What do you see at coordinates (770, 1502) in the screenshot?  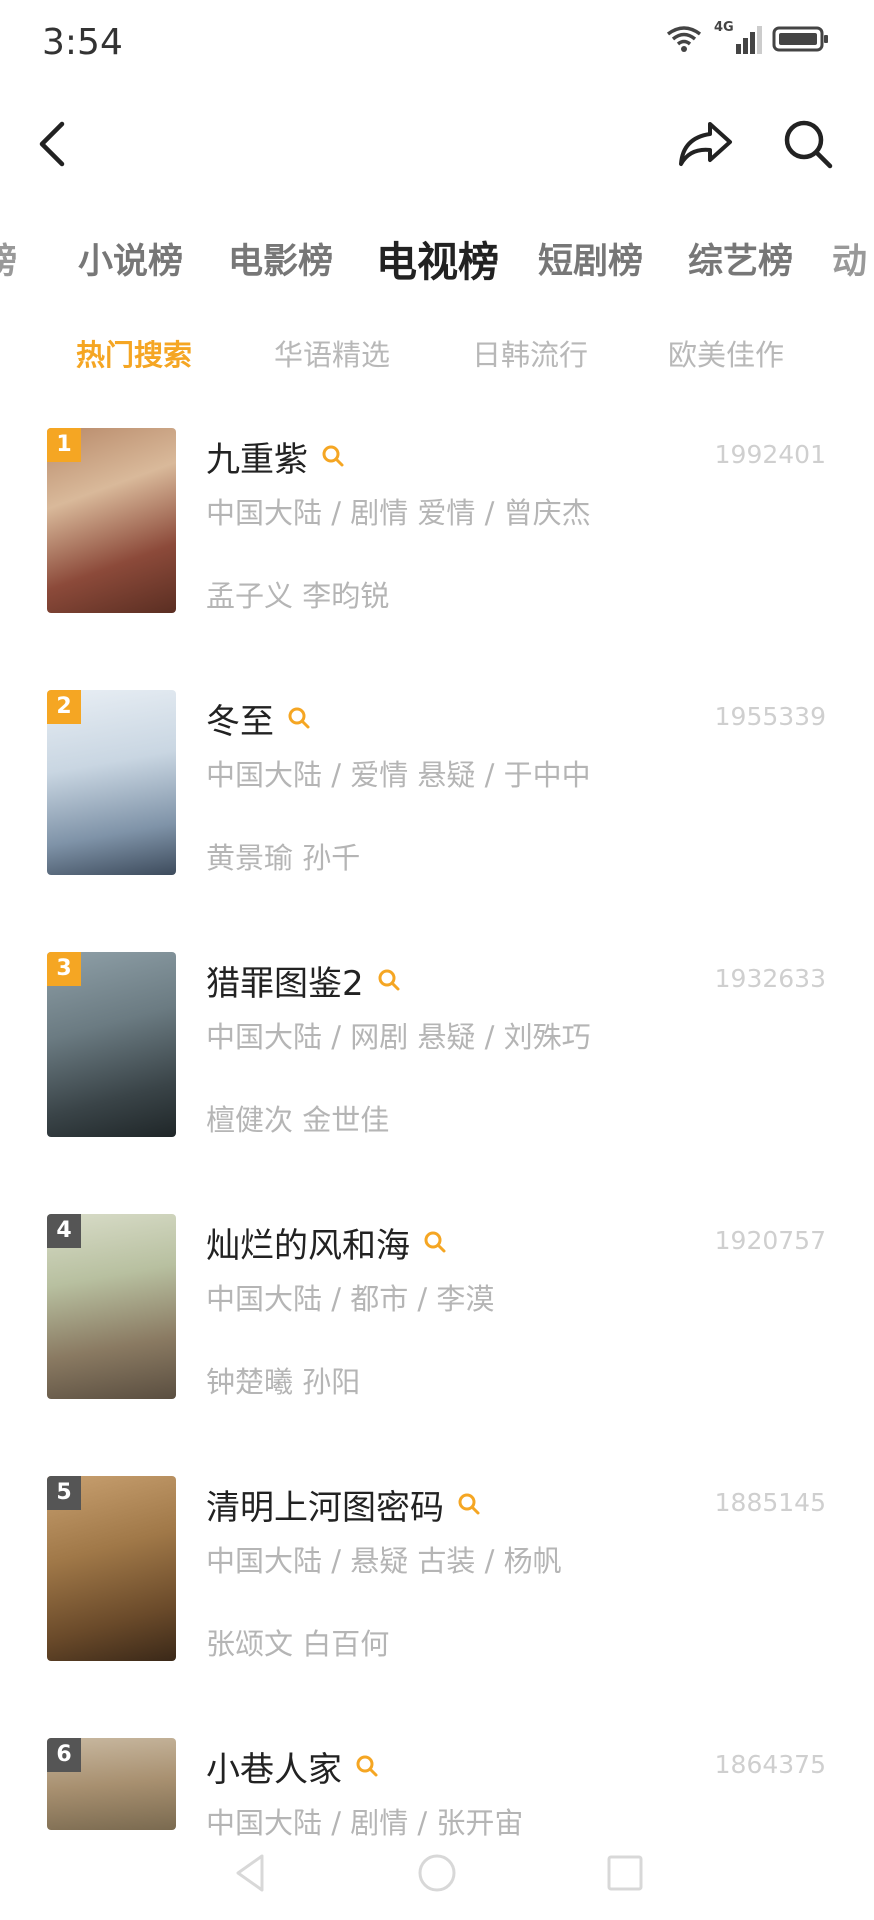 I see `heat-score: 1885145` at bounding box center [770, 1502].